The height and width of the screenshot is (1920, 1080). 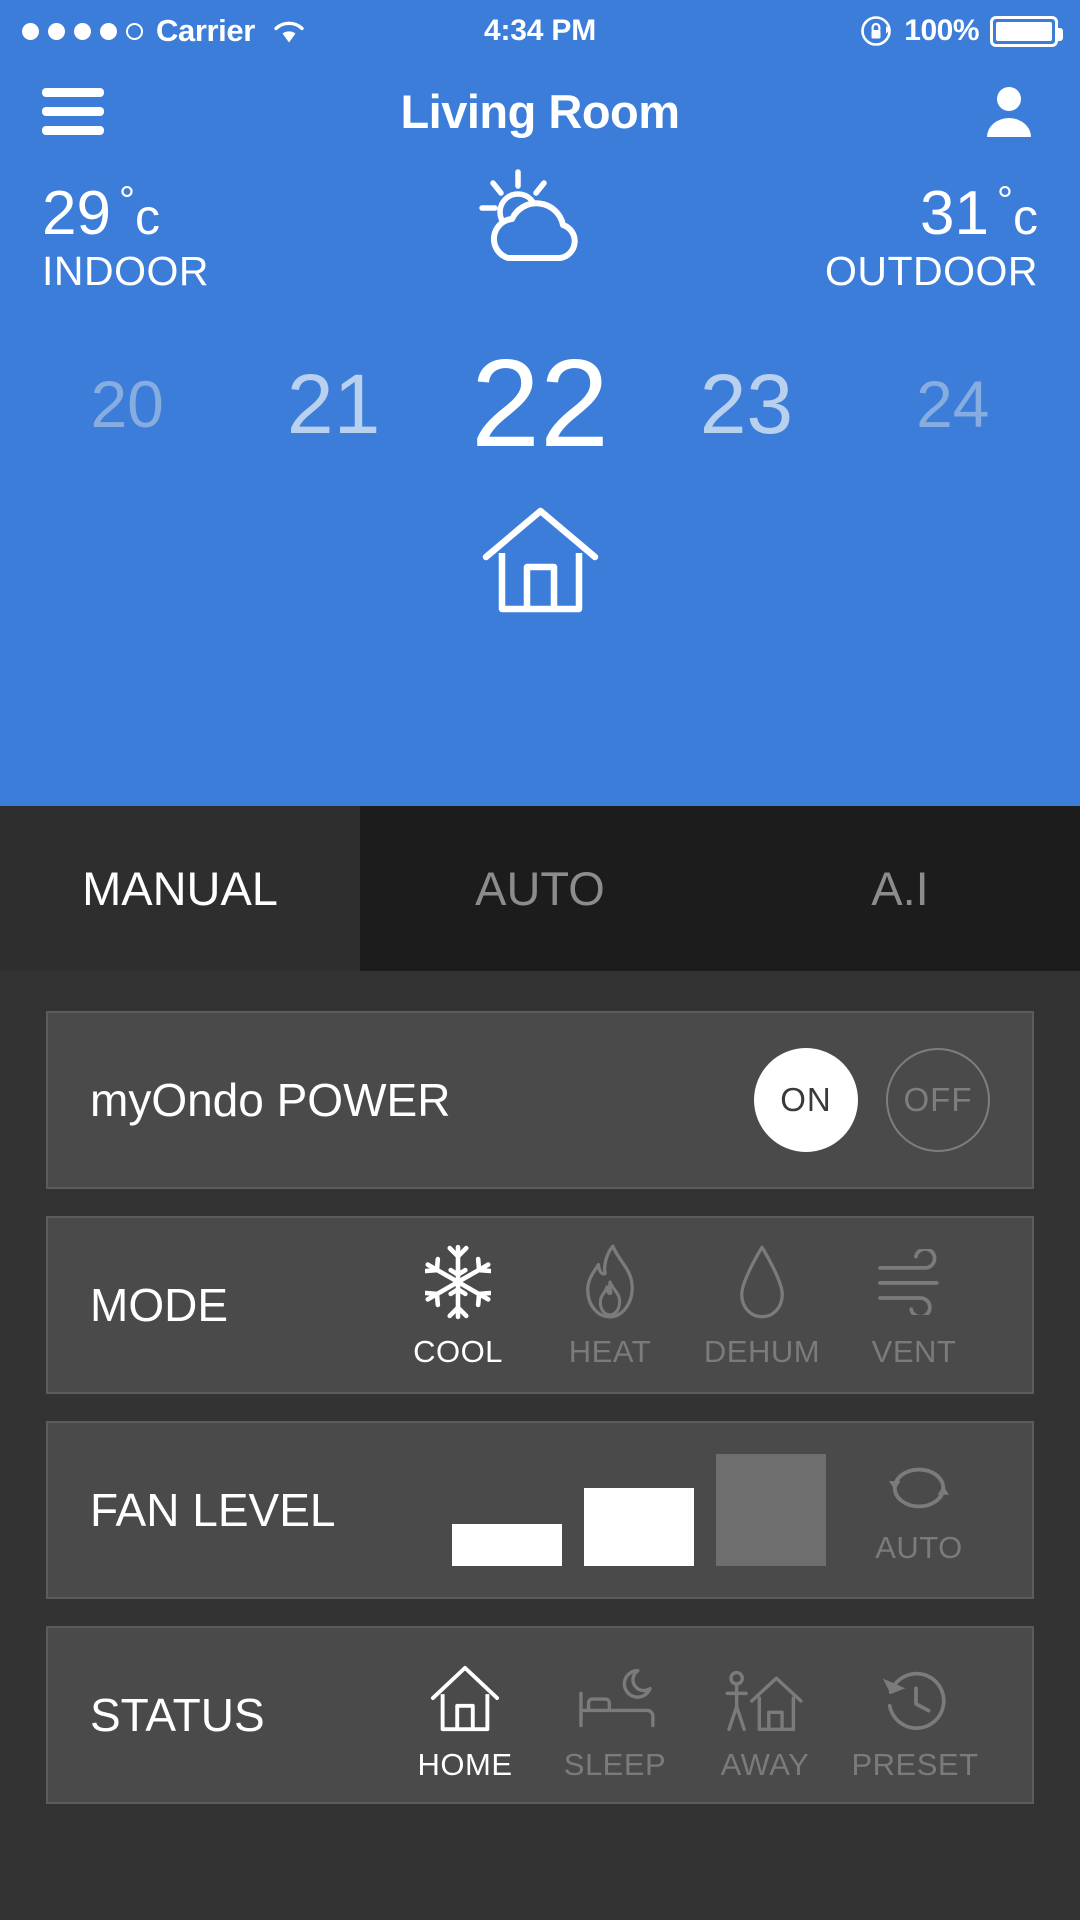 What do you see at coordinates (615, 1764) in the screenshot?
I see `status-sleep-label: SLEEP` at bounding box center [615, 1764].